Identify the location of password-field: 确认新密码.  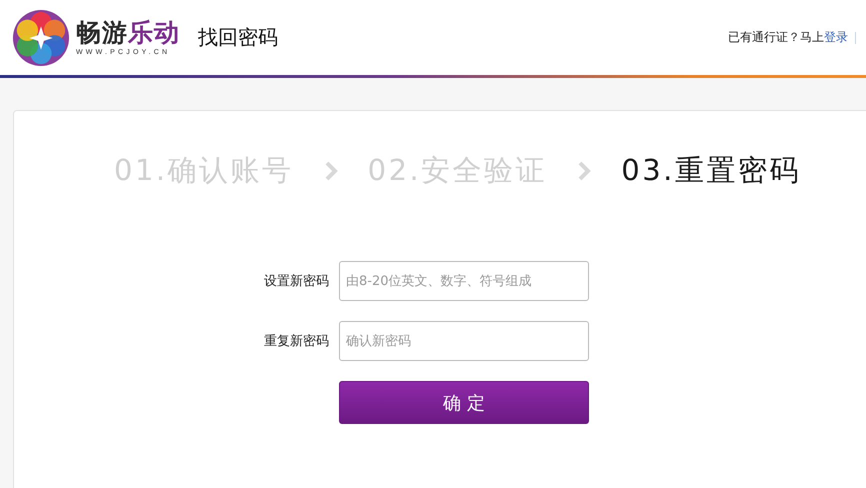
(464, 341).